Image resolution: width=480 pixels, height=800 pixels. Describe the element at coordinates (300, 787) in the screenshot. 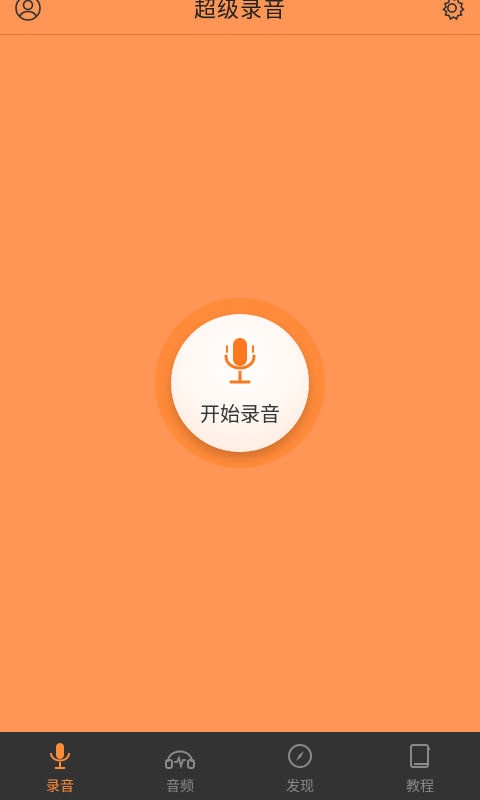

I see `tab-label: 发现` at that location.